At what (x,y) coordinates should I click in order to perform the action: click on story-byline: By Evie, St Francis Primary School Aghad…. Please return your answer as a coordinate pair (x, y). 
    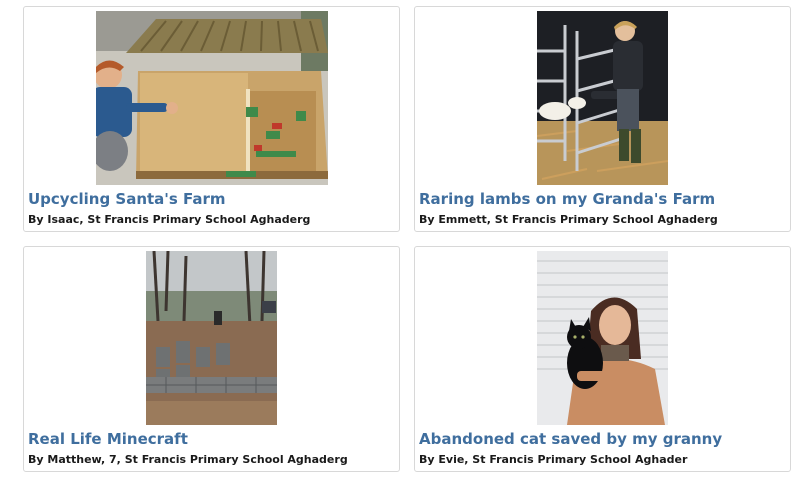
    Looking at the image, I should click on (553, 459).